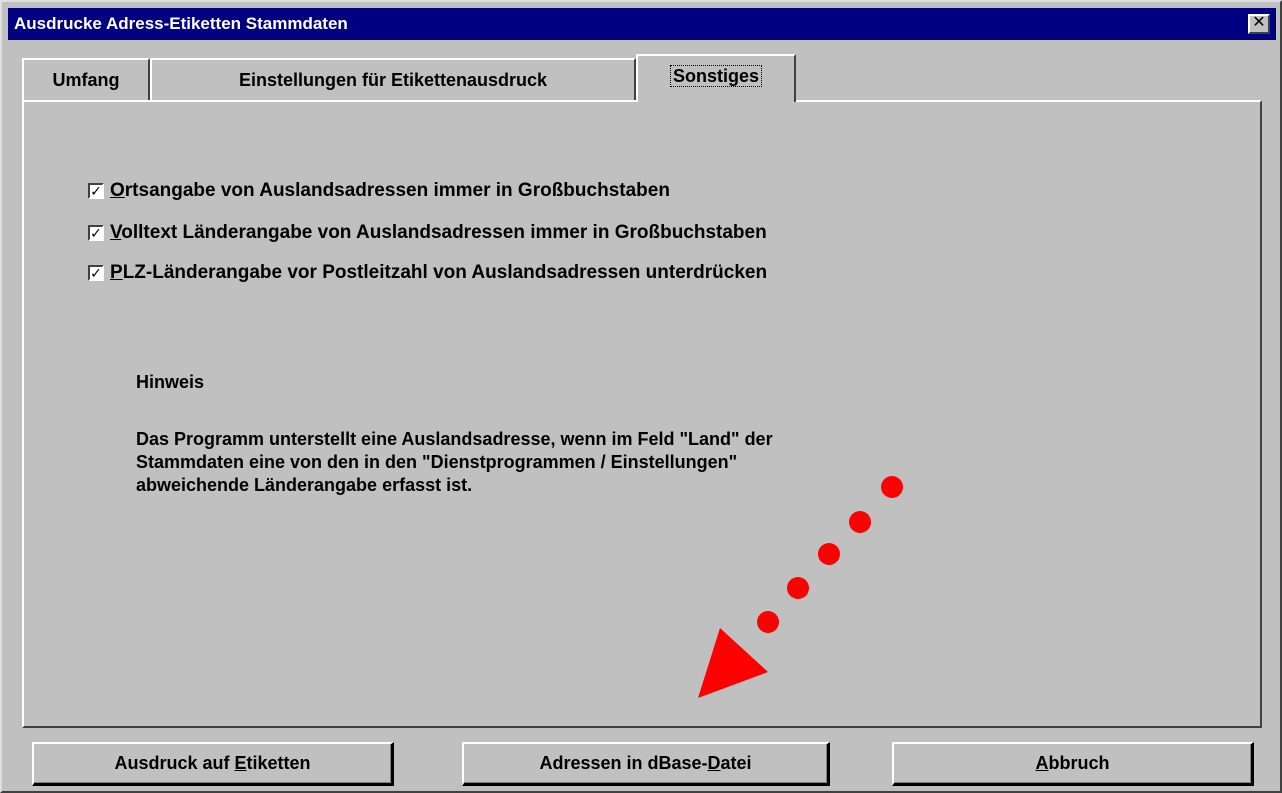 The image size is (1282, 793). I want to click on tab-umfang: Umfang, so click(86, 79).